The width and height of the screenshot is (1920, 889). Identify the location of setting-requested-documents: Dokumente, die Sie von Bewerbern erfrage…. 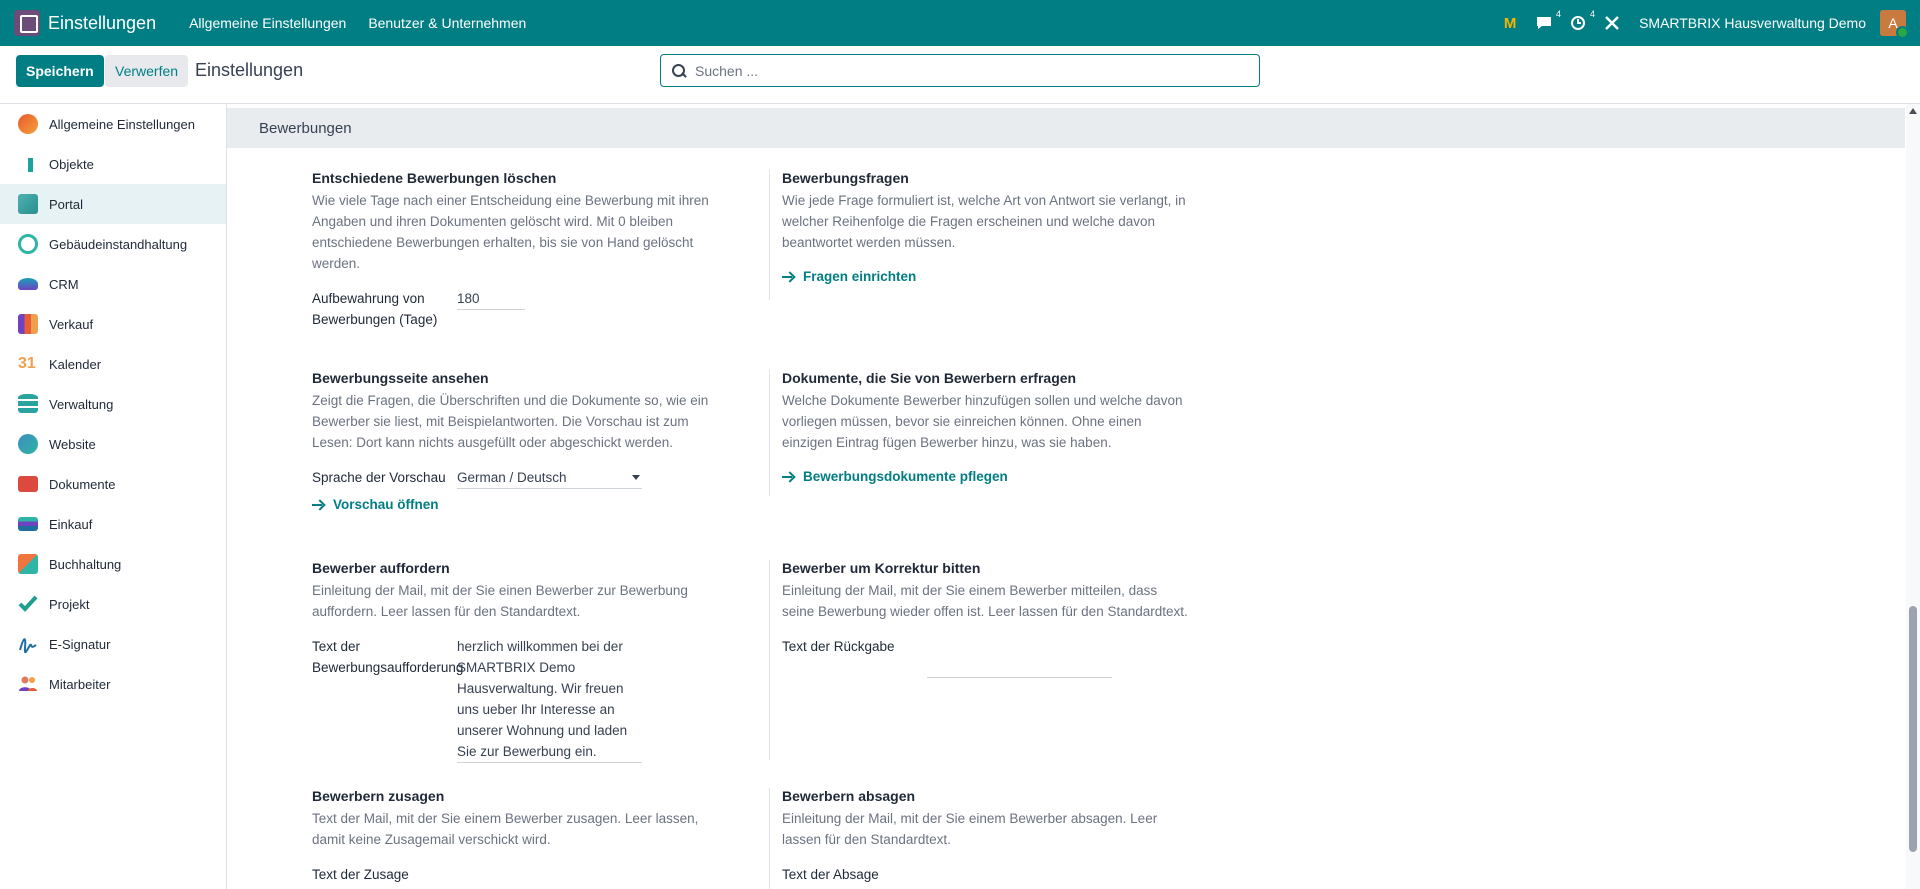
(979, 433).